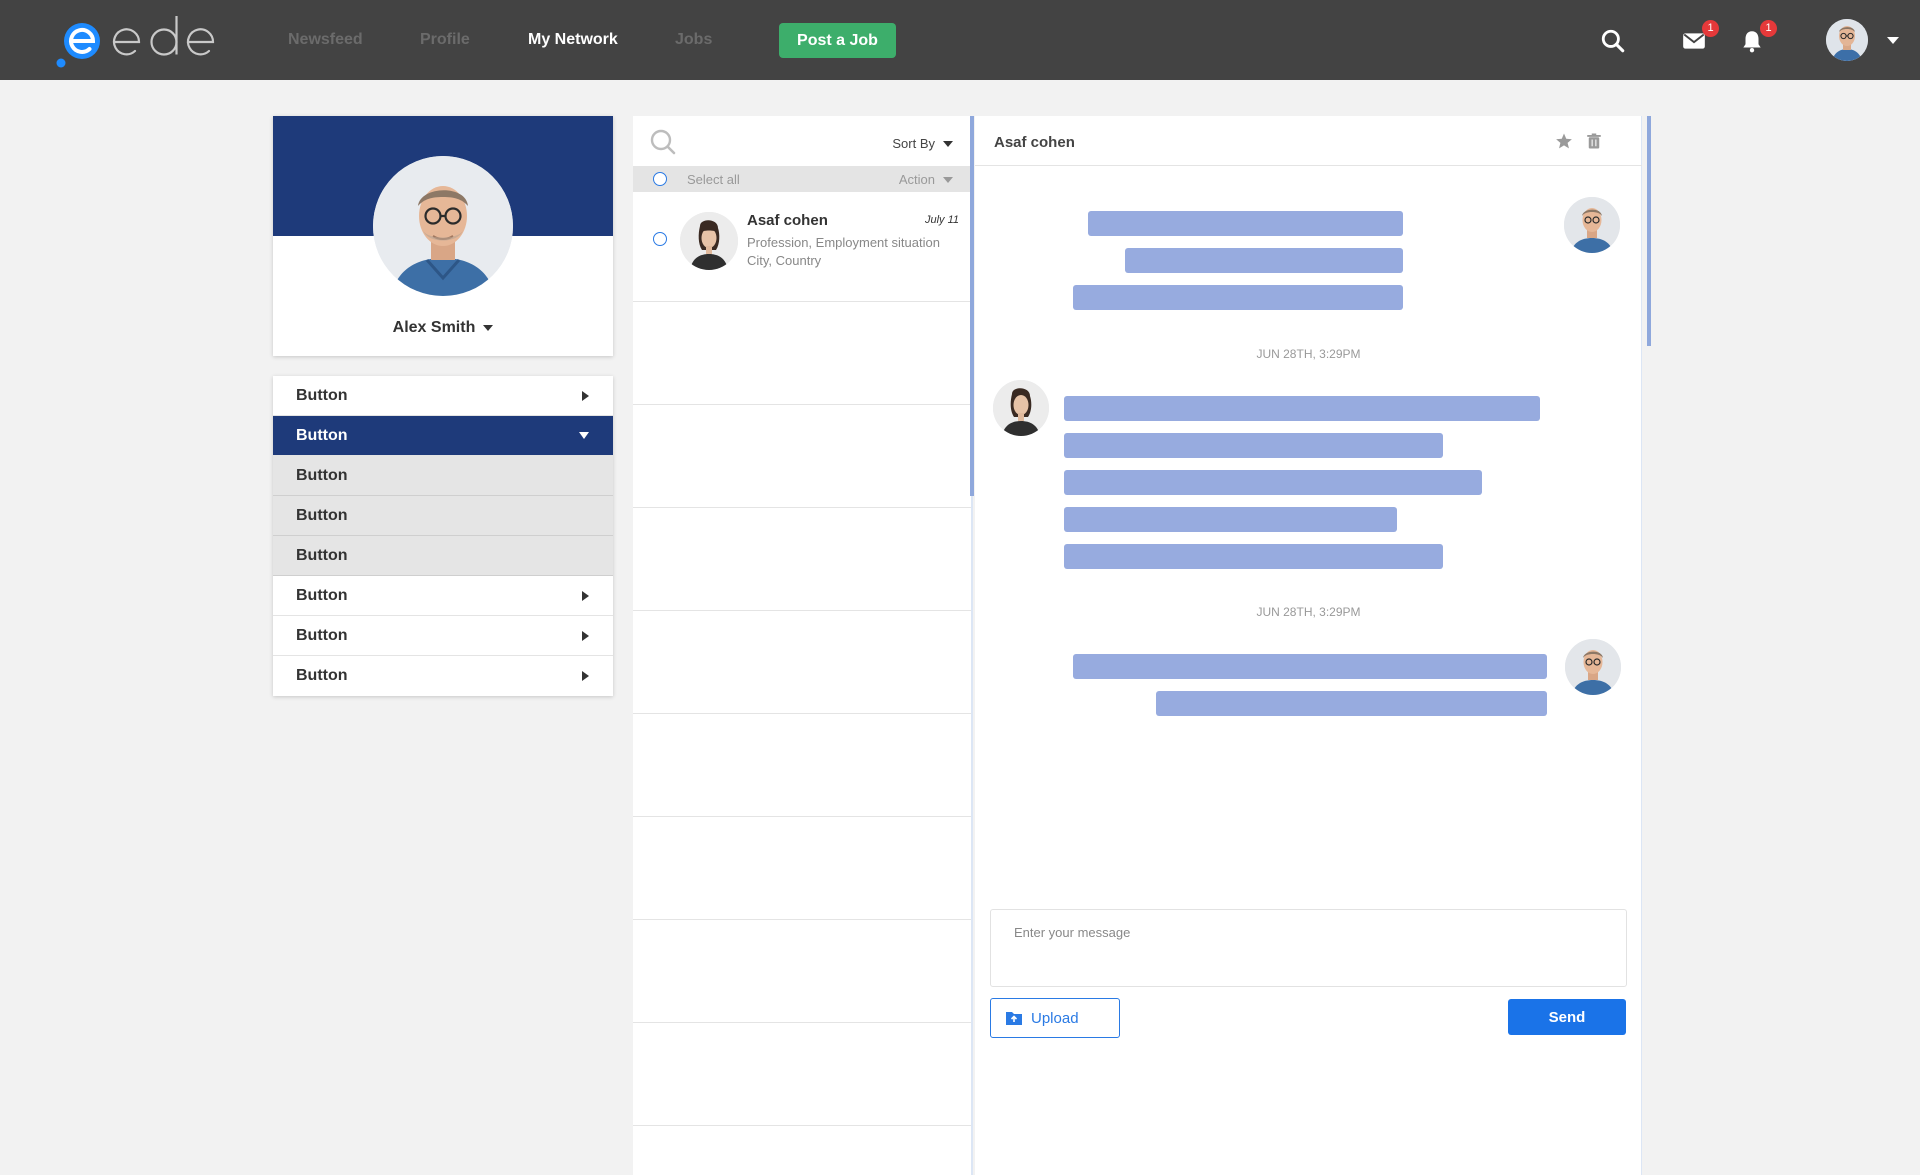 The height and width of the screenshot is (1175, 1920). Describe the element at coordinates (837, 40) in the screenshot. I see `post-job-button: Post a Job` at that location.